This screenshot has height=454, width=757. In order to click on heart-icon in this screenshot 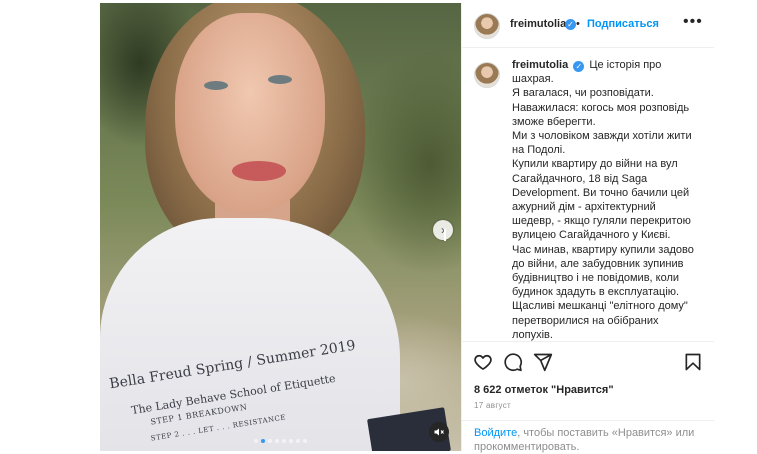, I will do `click(483, 362)`.